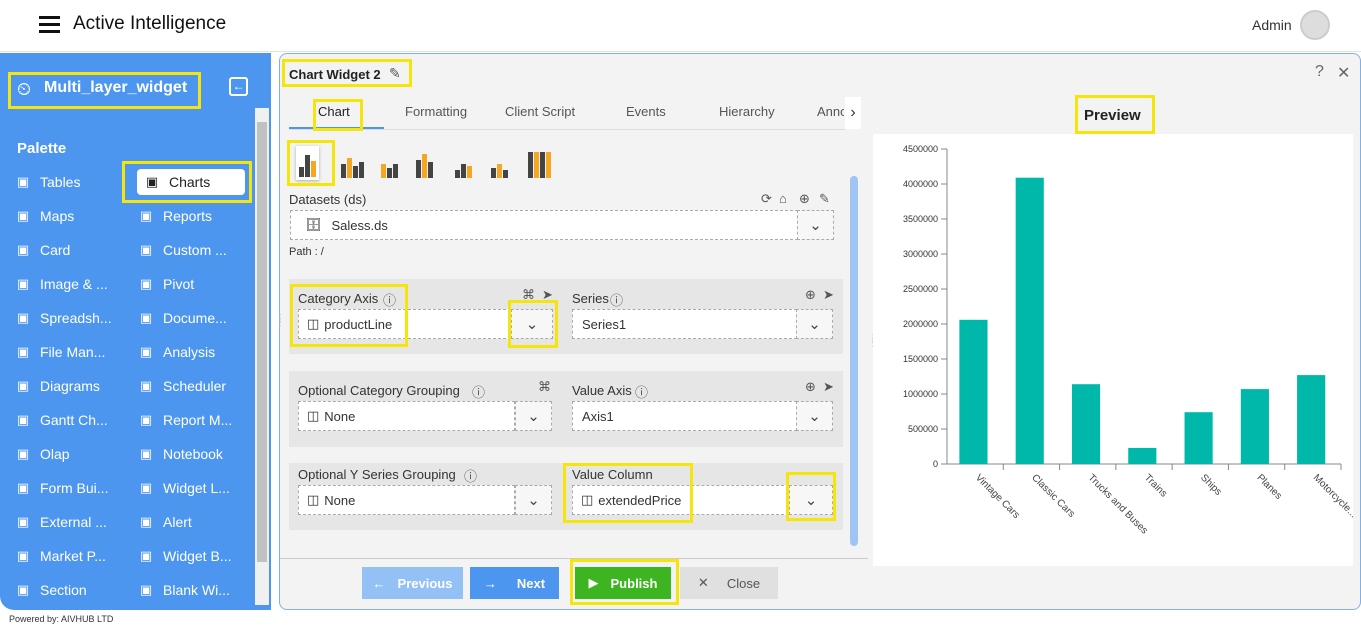 Image resolution: width=1361 pixels, height=627 pixels. What do you see at coordinates (811, 500) in the screenshot?
I see `value-column-dropdown-button: ⌄` at bounding box center [811, 500].